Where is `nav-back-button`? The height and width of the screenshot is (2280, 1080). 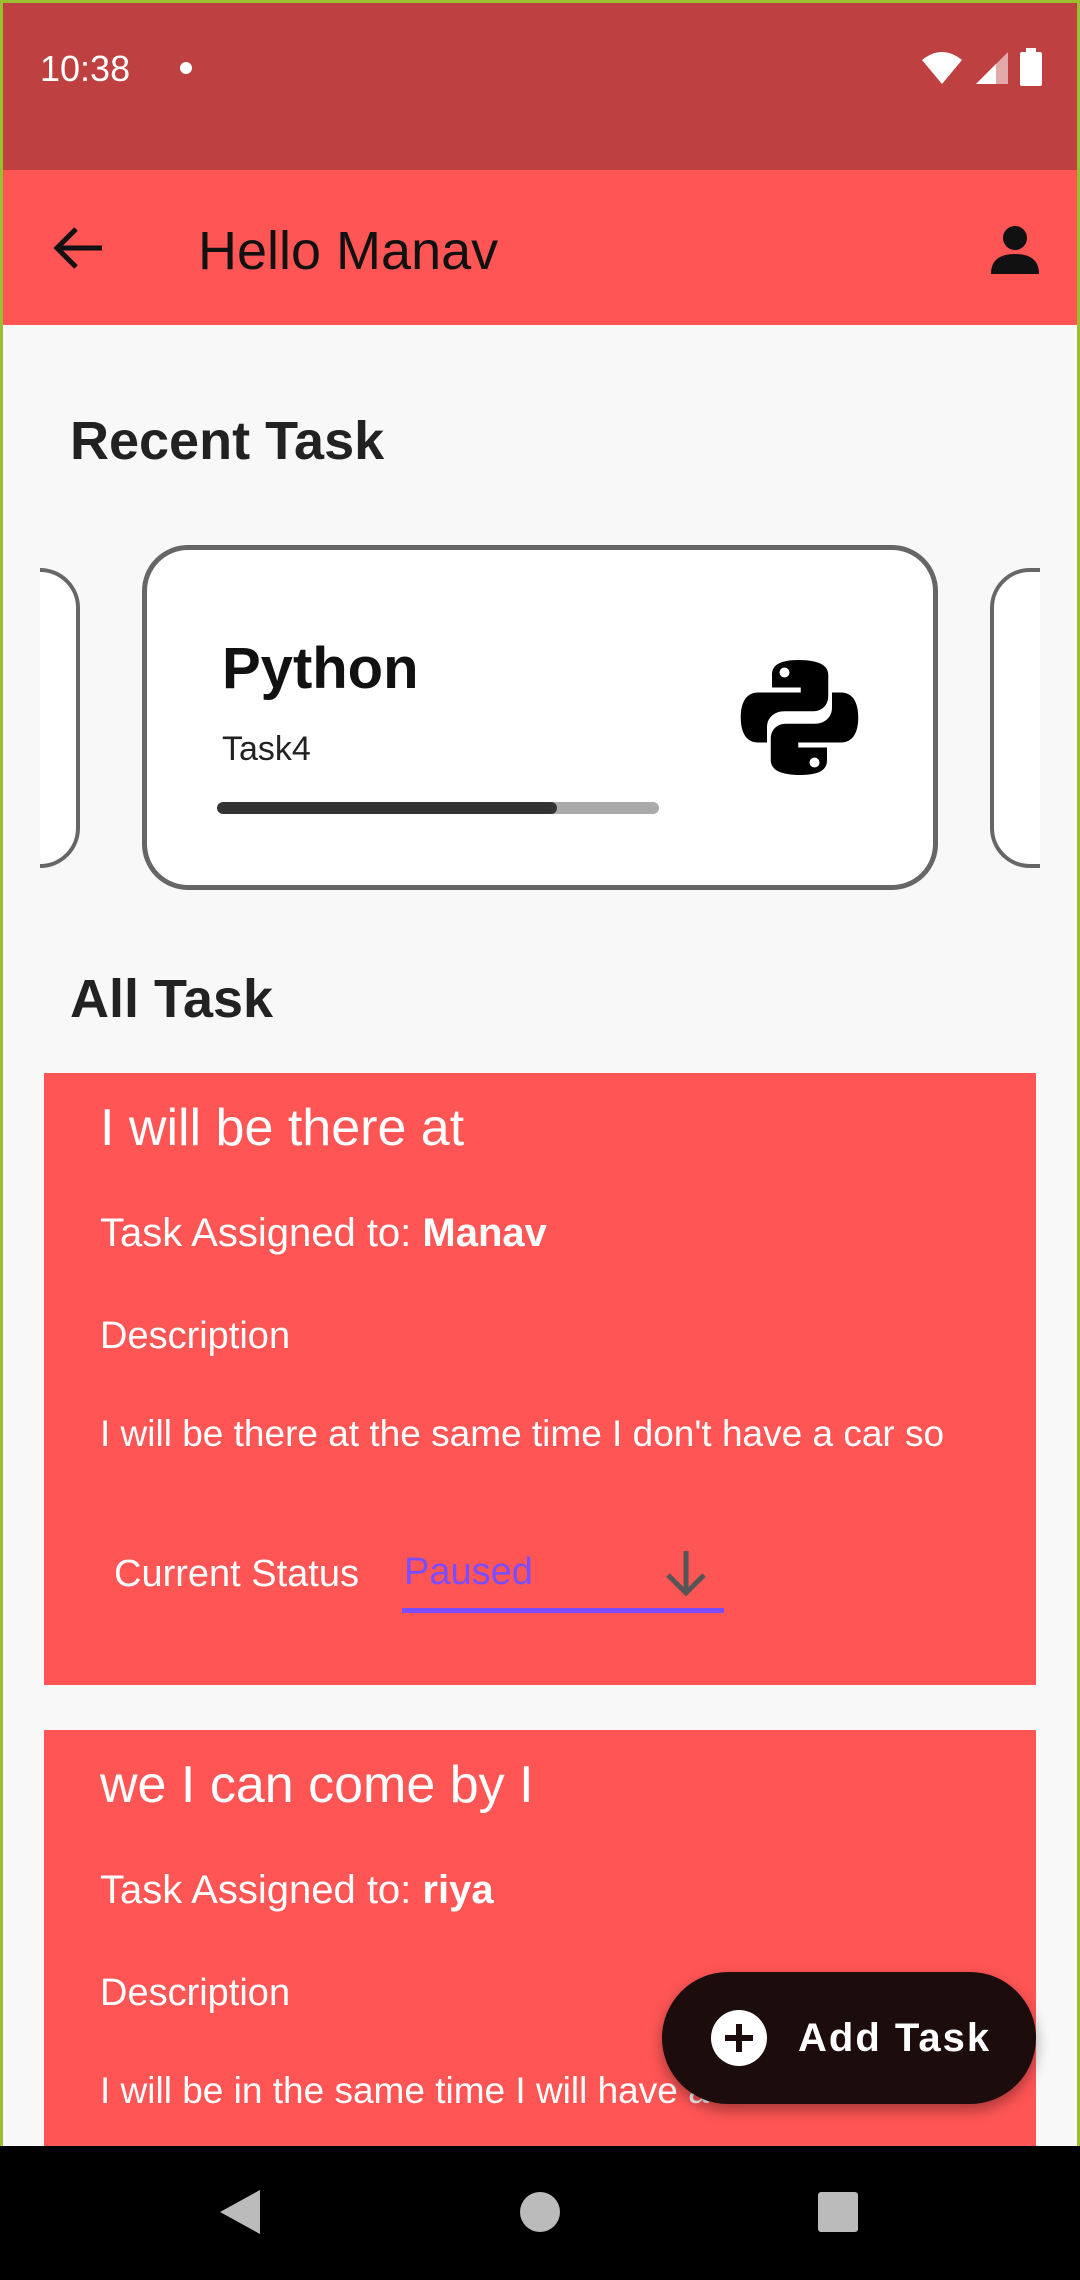 nav-back-button is located at coordinates (240, 2212).